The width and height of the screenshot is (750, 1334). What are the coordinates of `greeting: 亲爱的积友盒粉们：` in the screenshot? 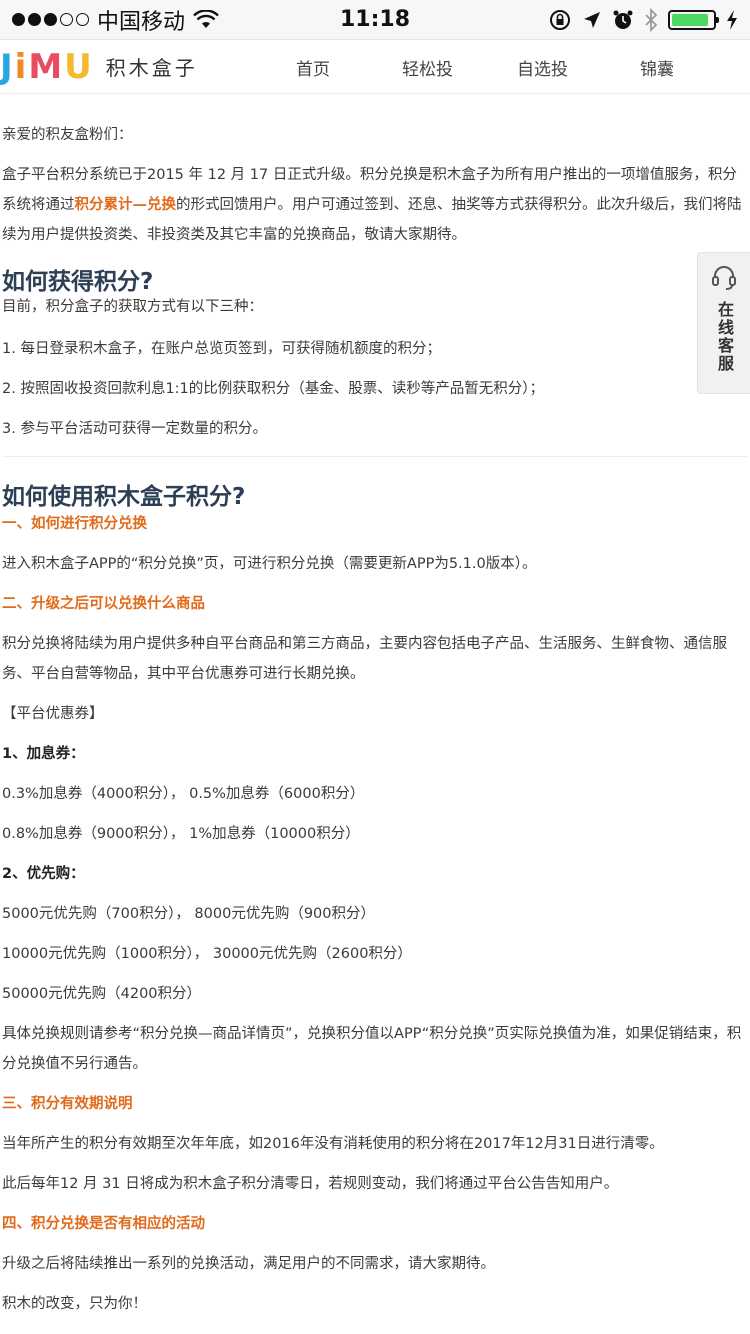 It's located at (67, 135).